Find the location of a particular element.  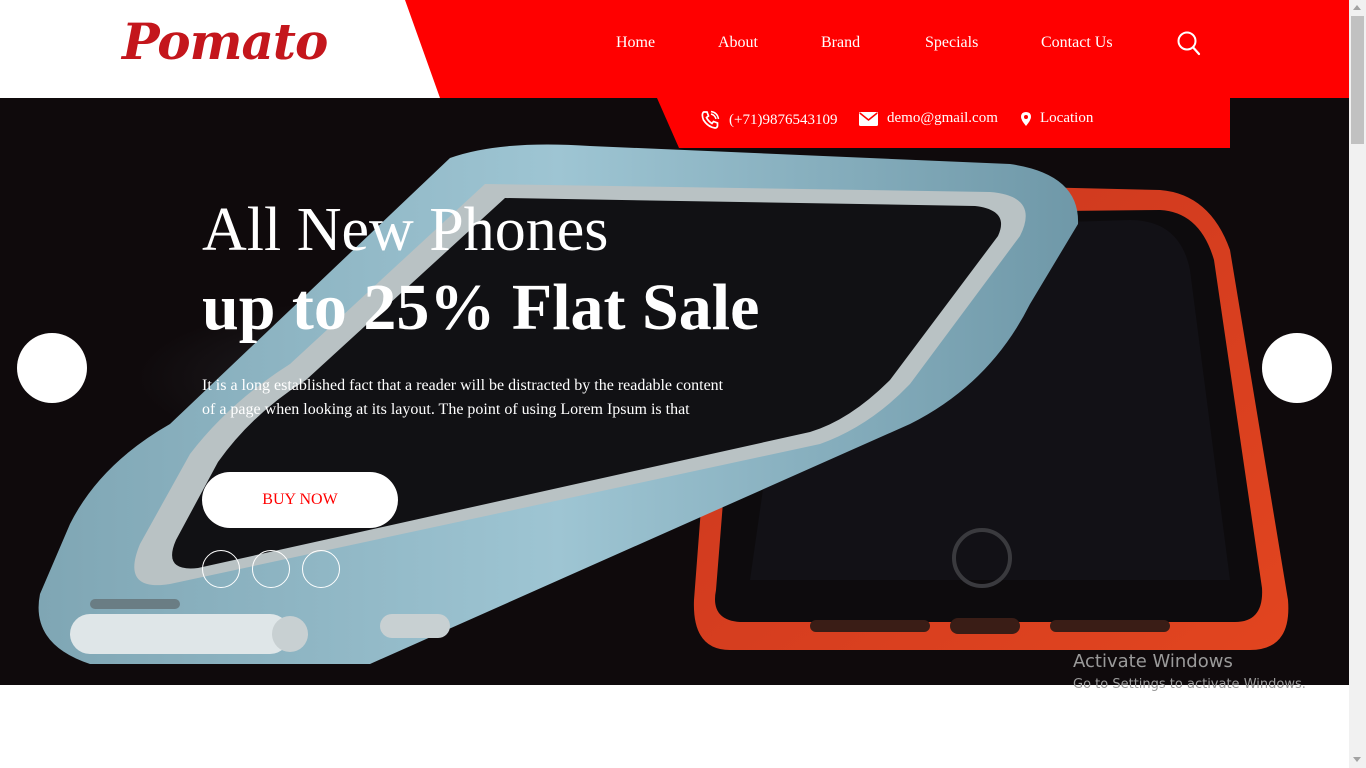

nav-brand: Brand is located at coordinates (840, 43).